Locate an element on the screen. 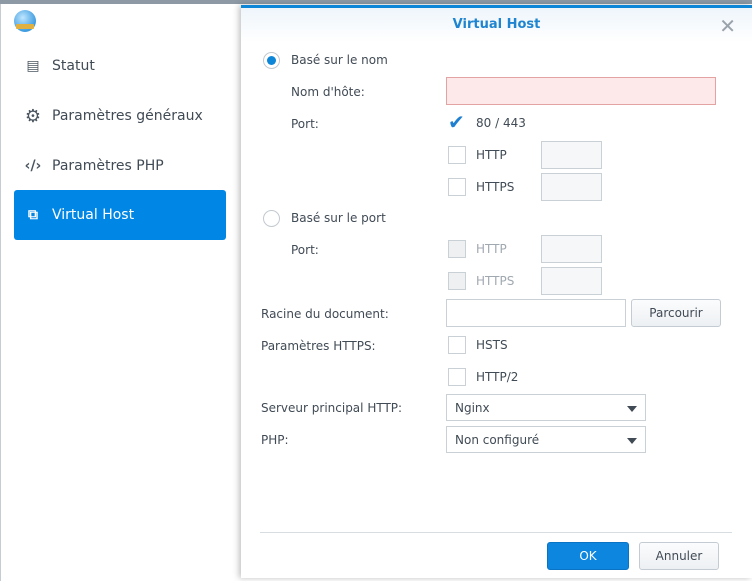  http2-label: HTTP/2 is located at coordinates (497, 377).